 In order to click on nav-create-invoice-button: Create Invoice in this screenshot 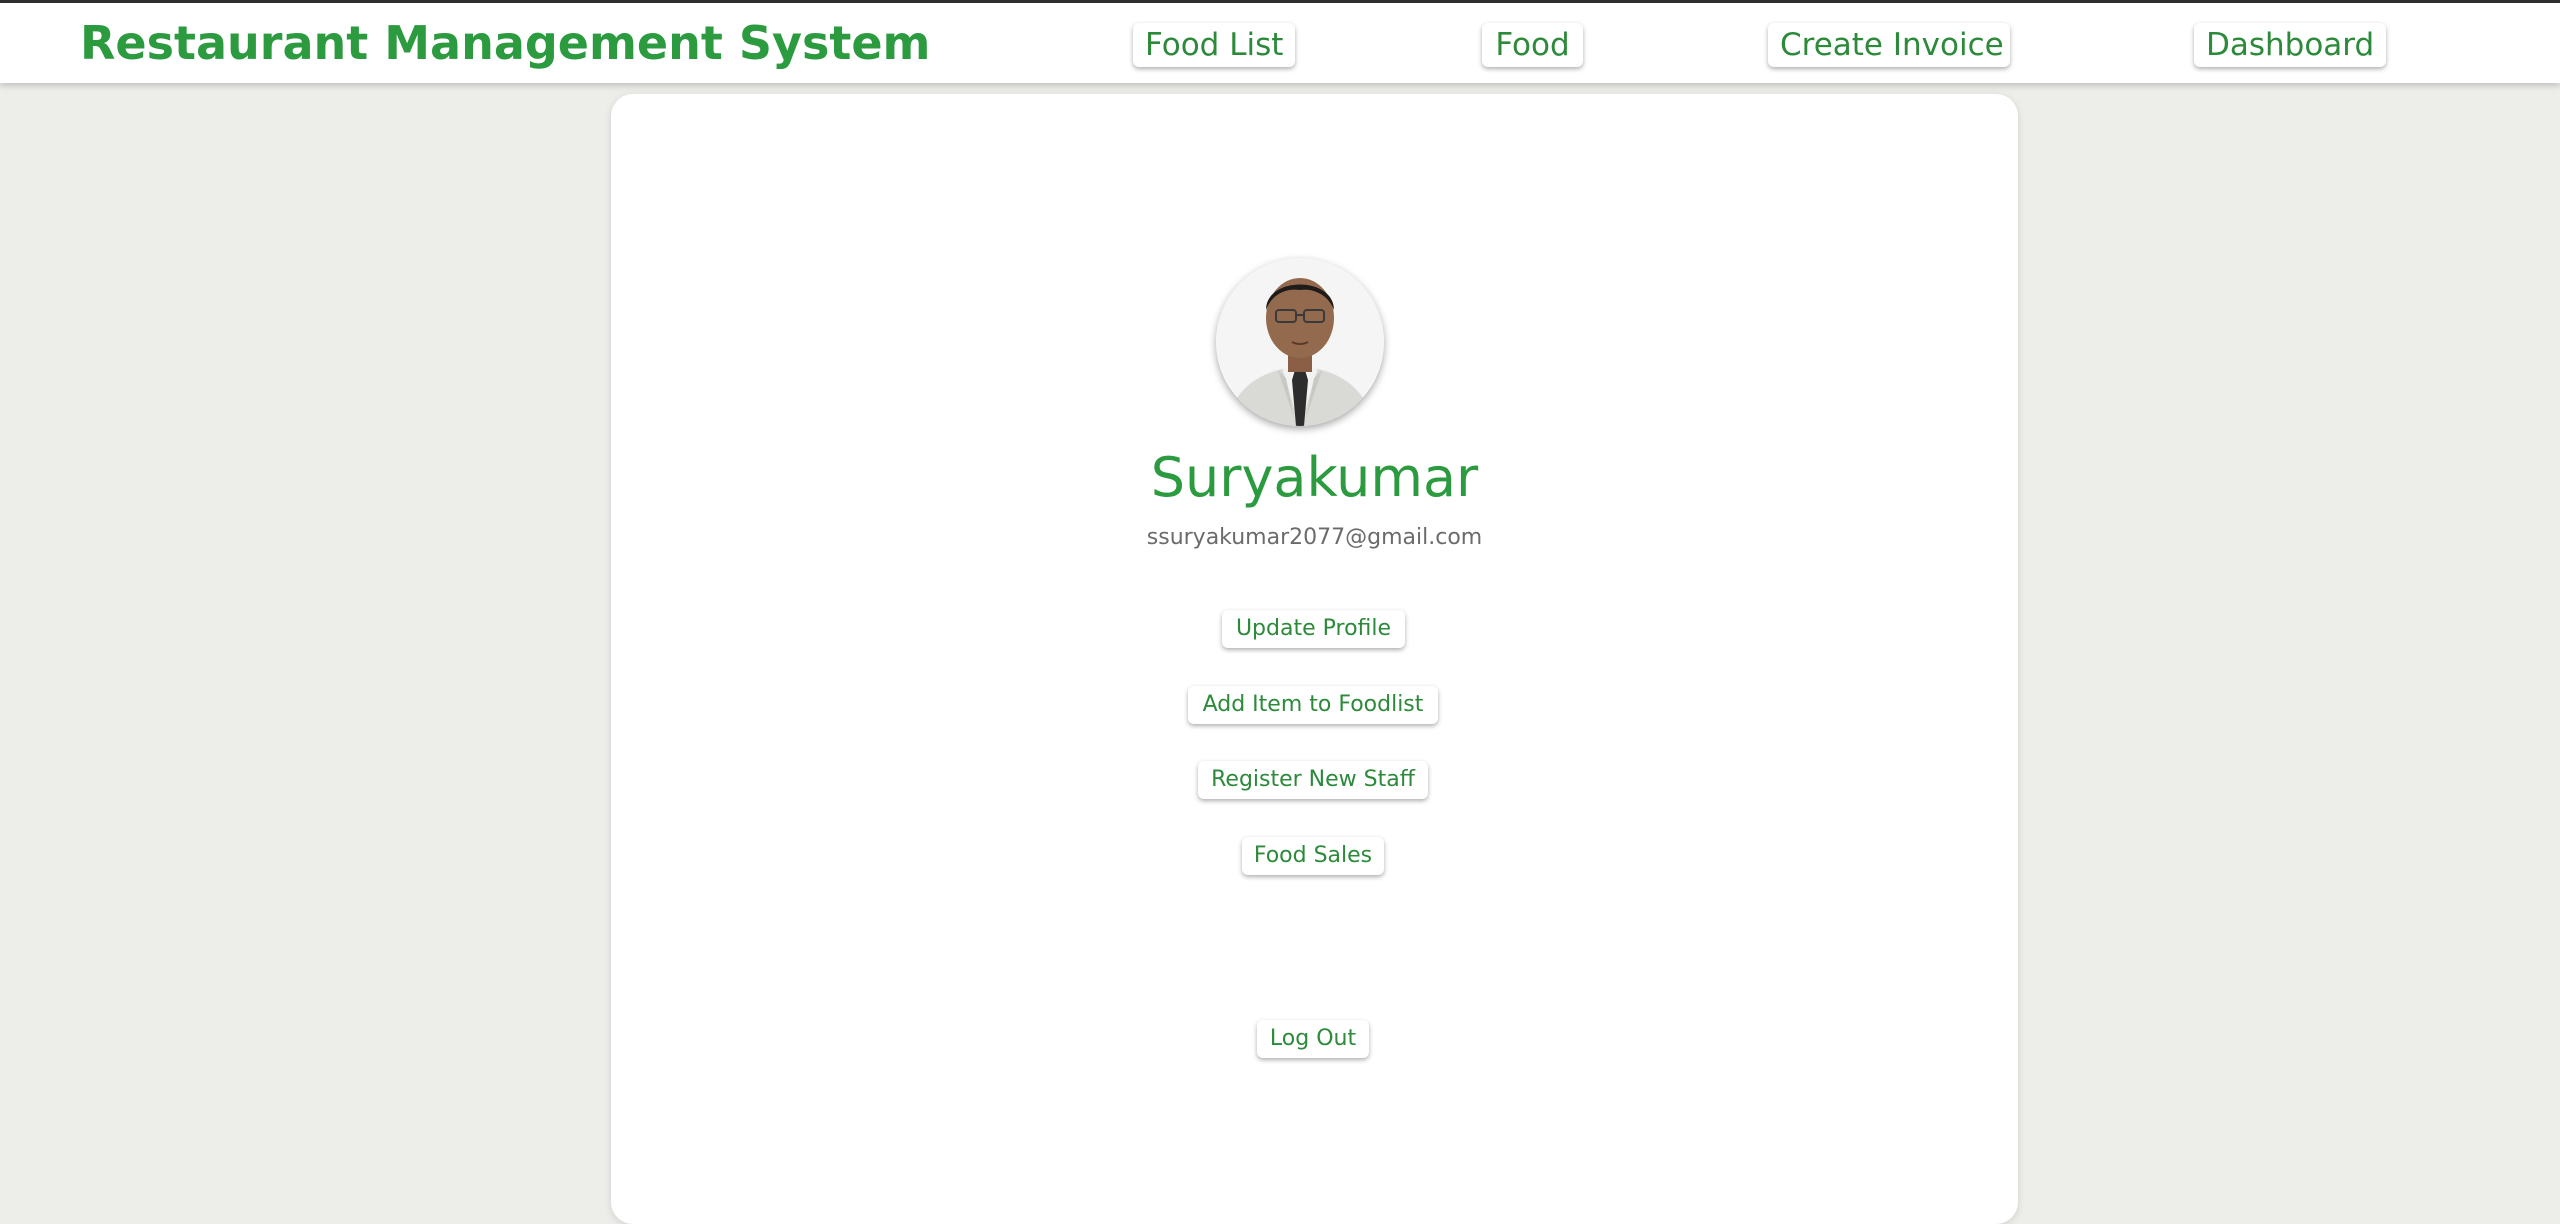, I will do `click(1889, 45)`.